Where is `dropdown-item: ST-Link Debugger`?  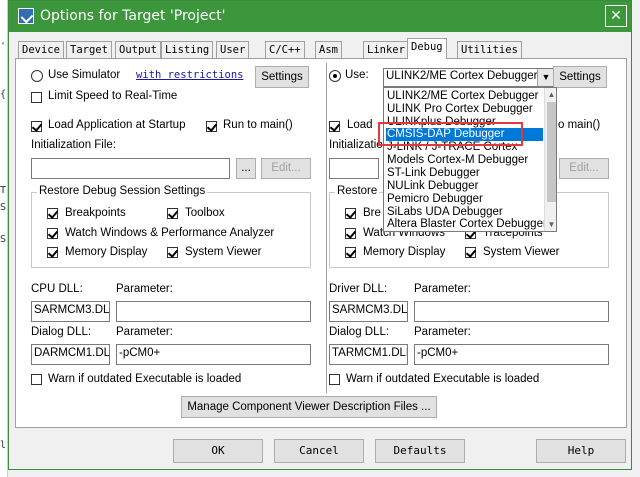
dropdown-item: ST-Link Debugger is located at coordinates (464, 173).